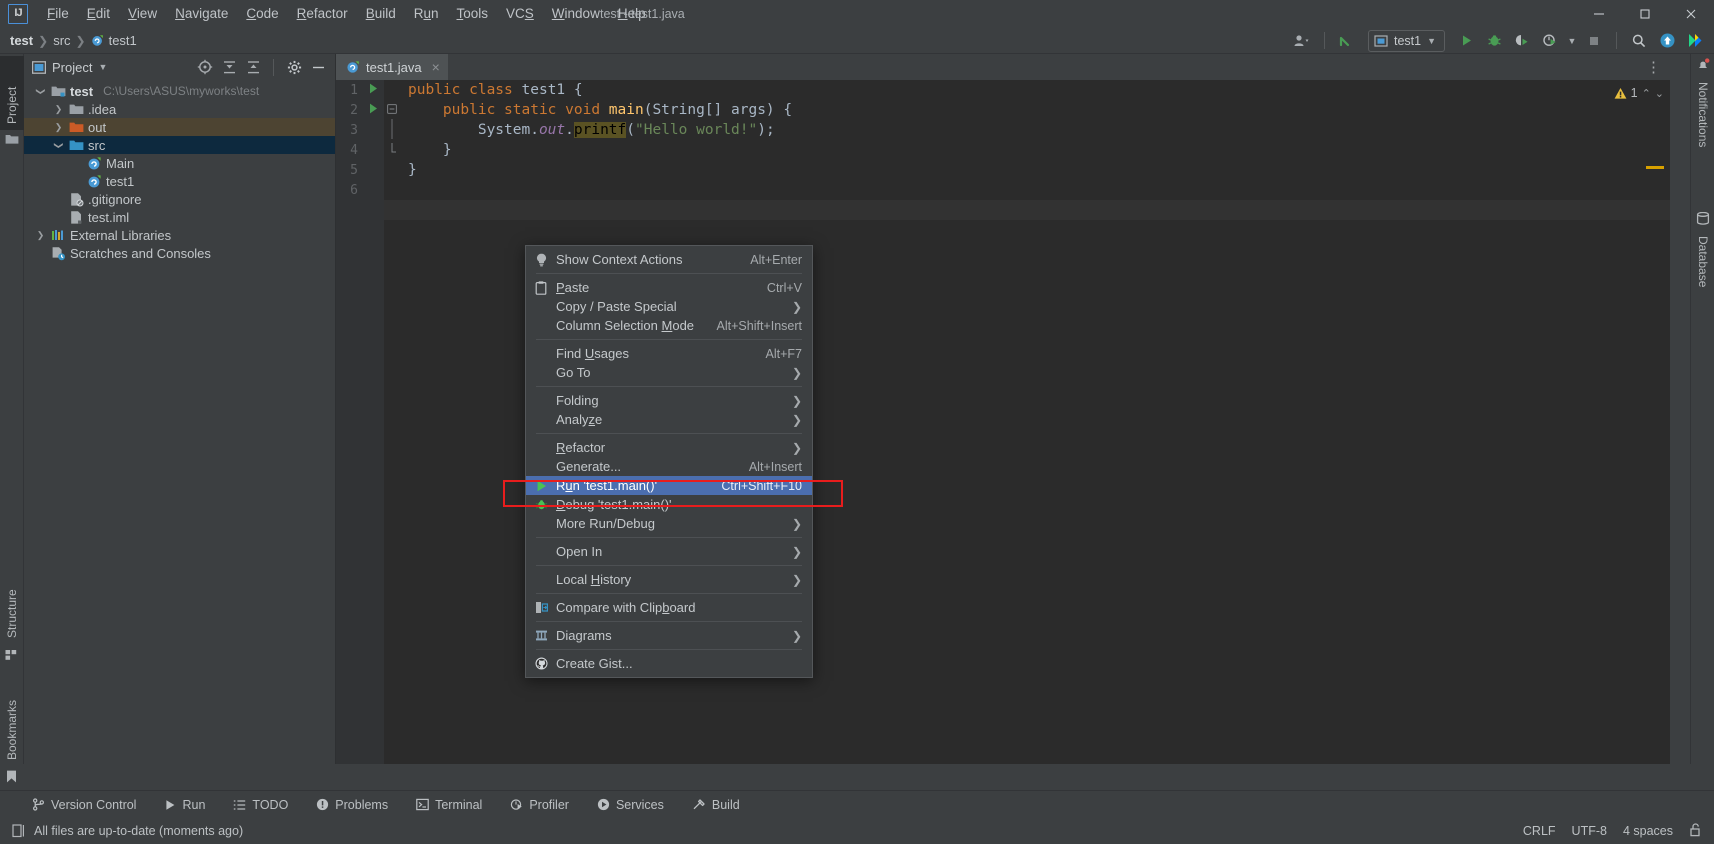 The width and height of the screenshot is (1714, 844). I want to click on context-menu-item-column-selection-mode: Column Selection Mode Alt+Shift+Insert, so click(669, 325).